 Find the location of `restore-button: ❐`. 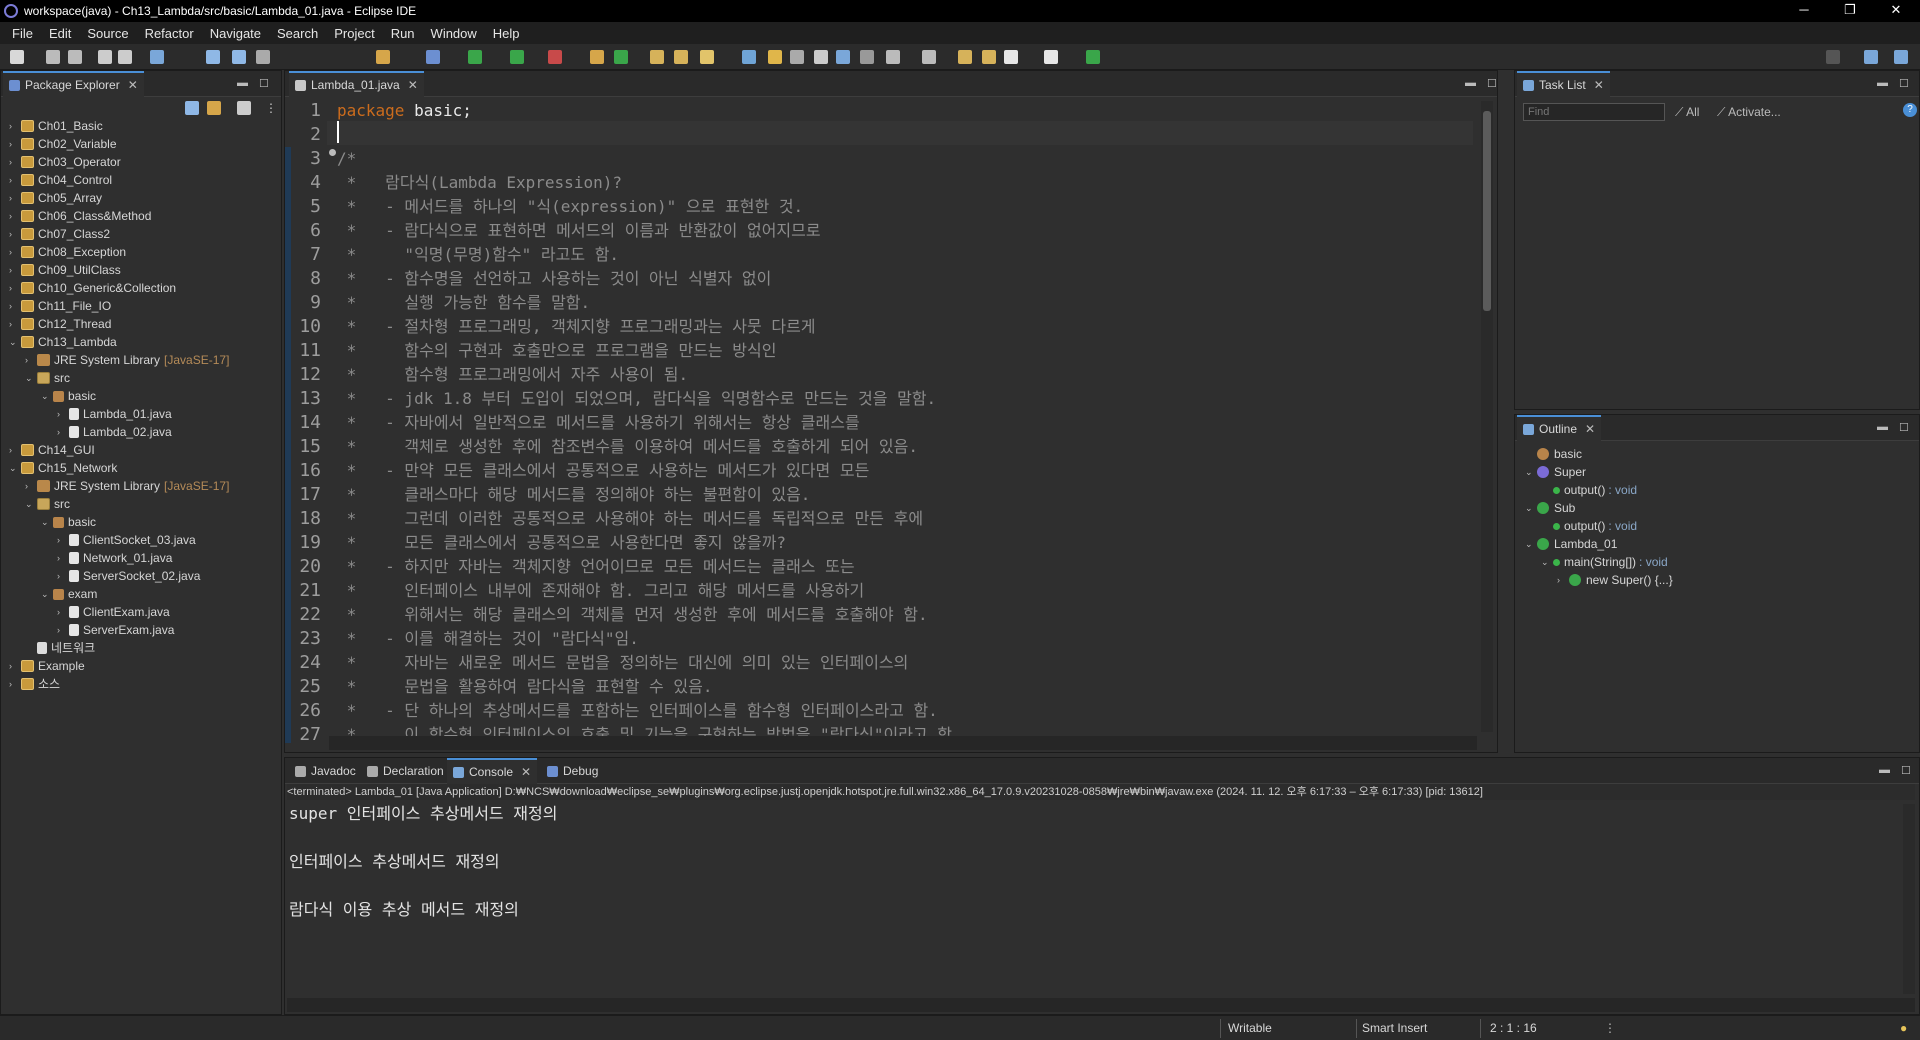

restore-button: ❐ is located at coordinates (1850, 11).